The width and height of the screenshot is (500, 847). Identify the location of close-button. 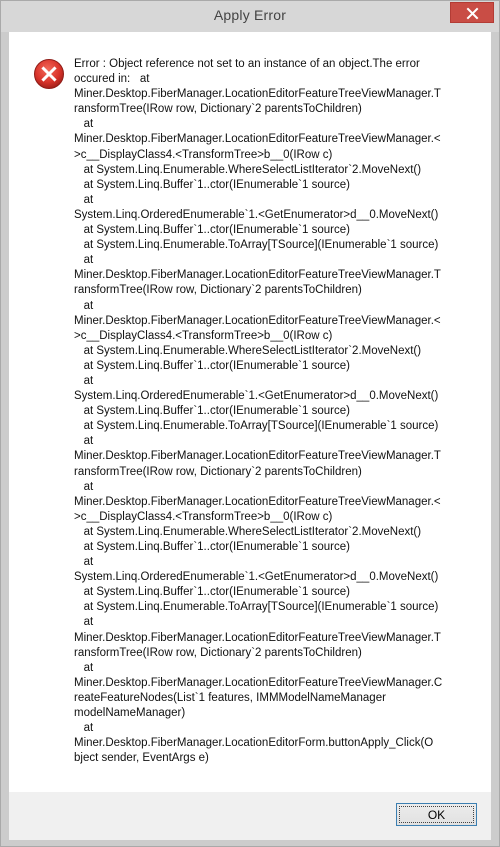
(472, 12).